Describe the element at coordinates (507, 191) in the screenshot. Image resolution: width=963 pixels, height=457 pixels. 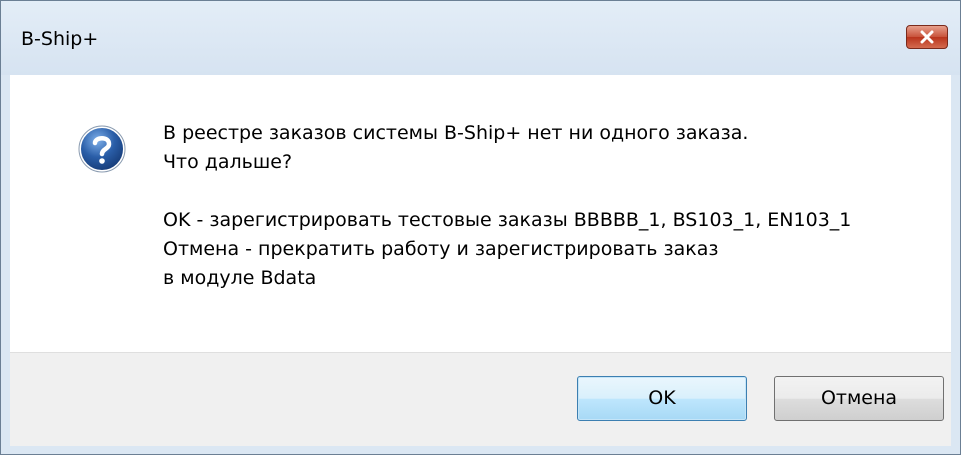
I see `message-line` at that location.